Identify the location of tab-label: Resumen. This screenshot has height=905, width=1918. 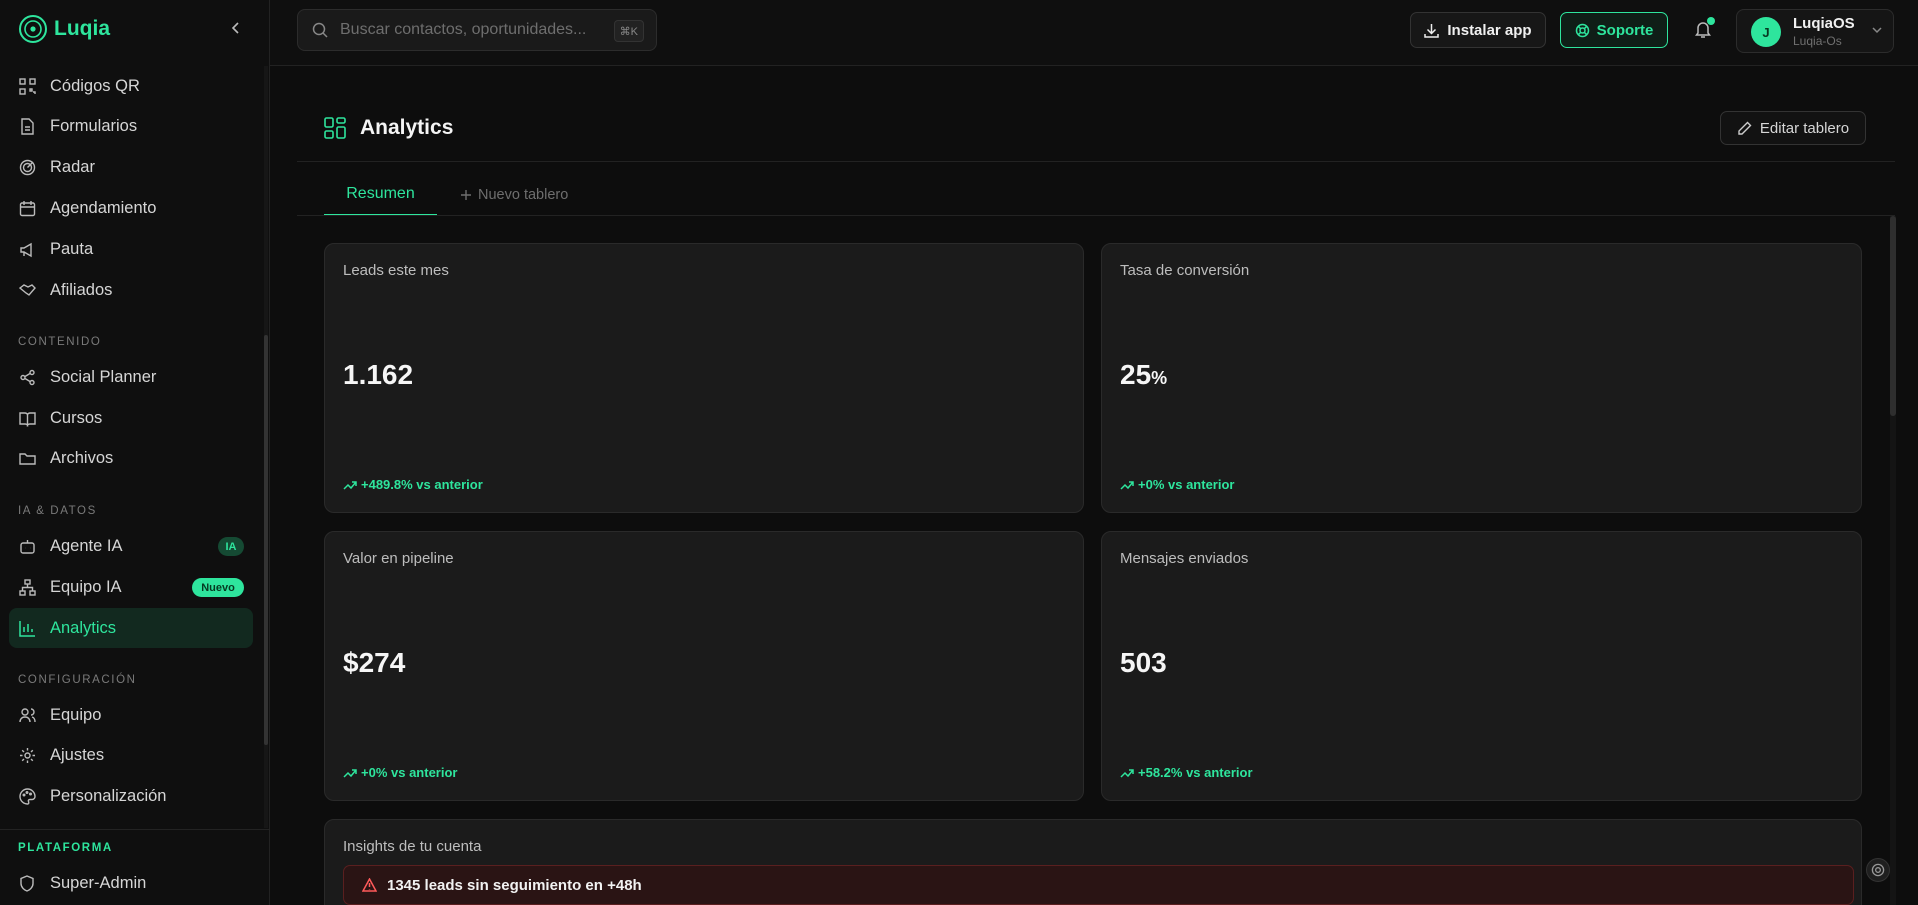
(380, 193).